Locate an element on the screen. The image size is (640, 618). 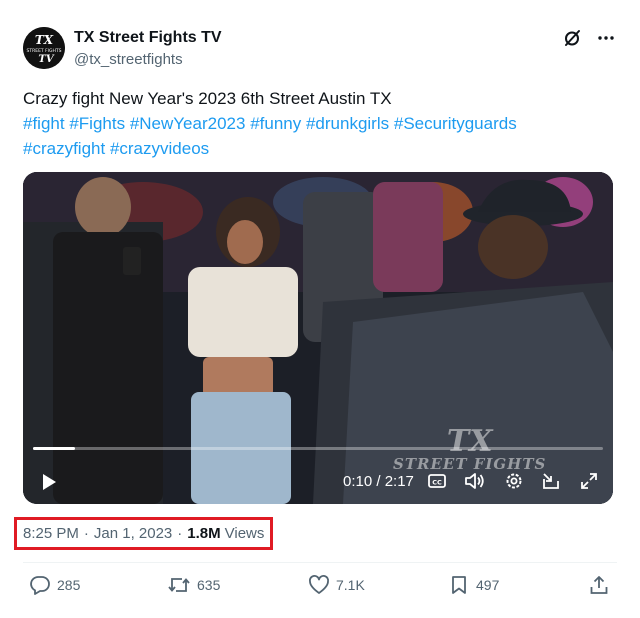
repost-button: 635 is located at coordinates (193, 585).